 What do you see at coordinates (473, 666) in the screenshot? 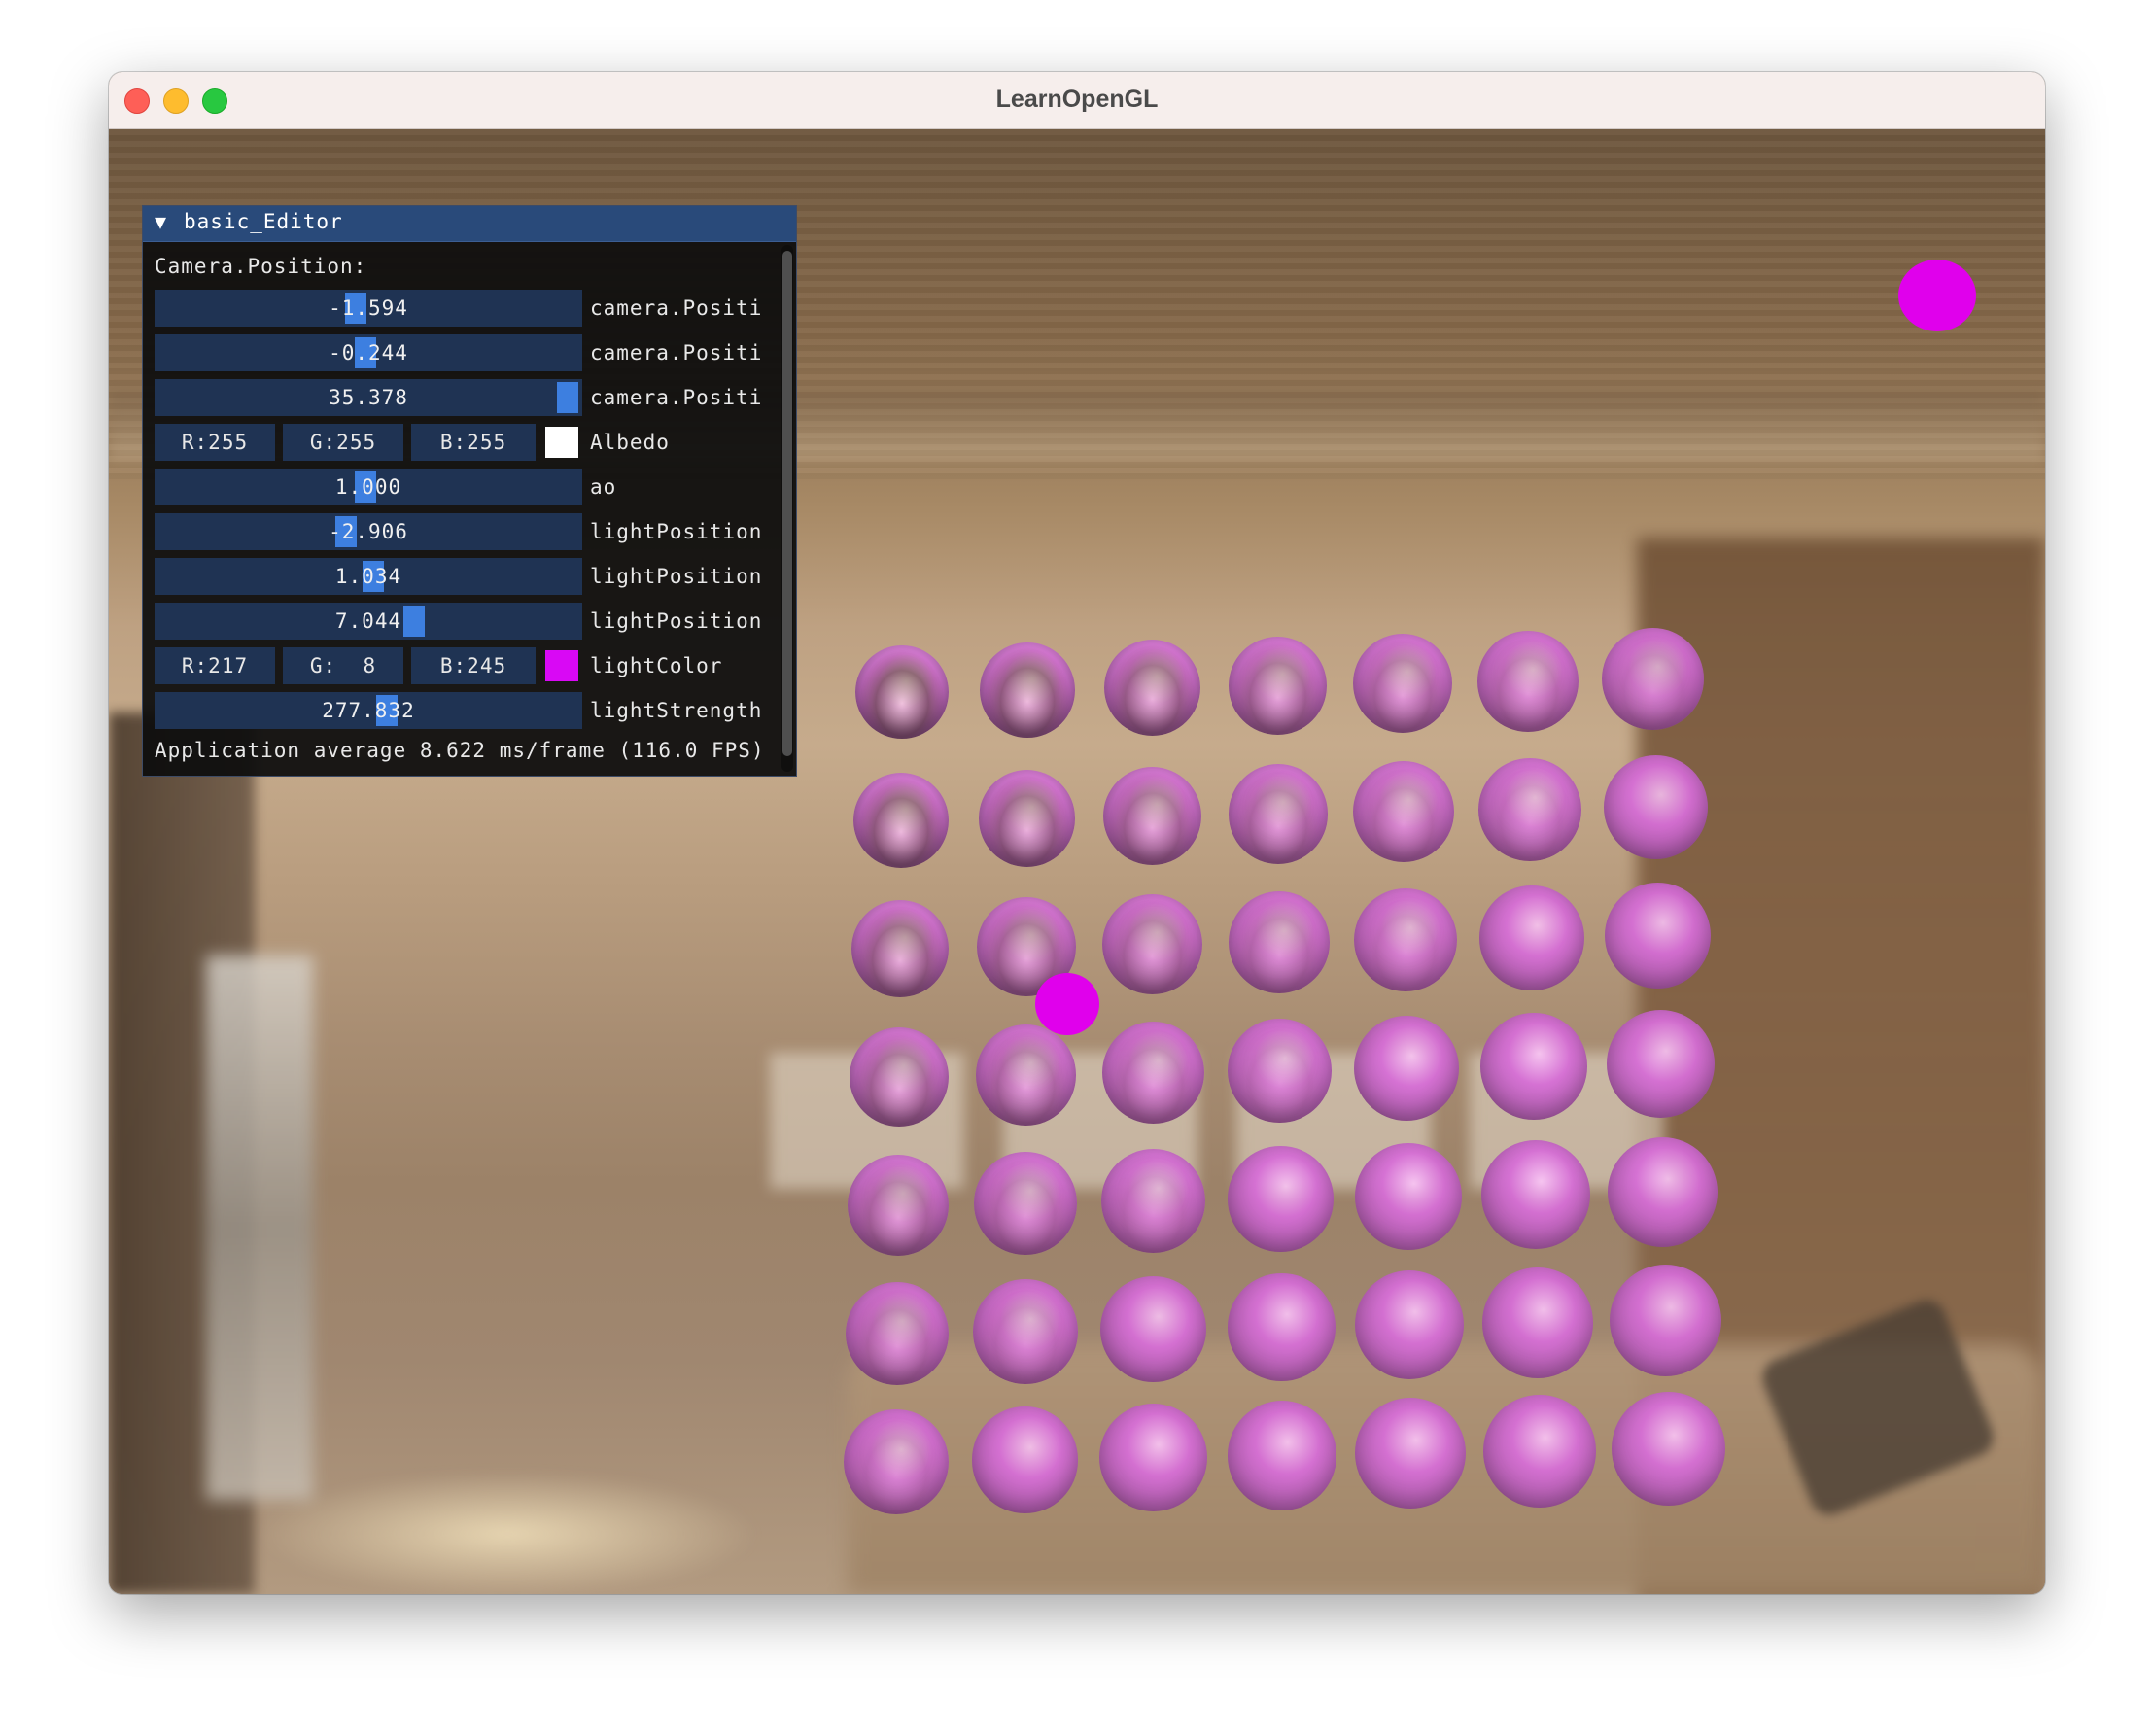
I see `light-color-b-channel: B:245` at bounding box center [473, 666].